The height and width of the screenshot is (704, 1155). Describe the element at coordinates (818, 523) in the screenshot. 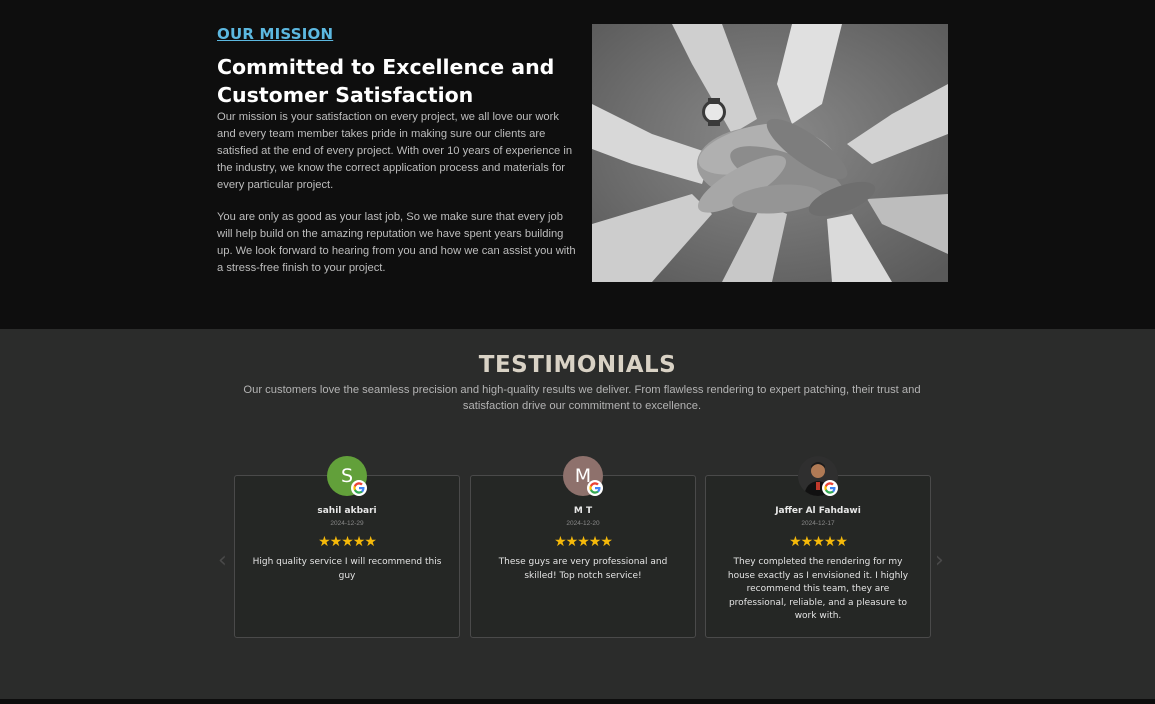

I see `review-date: 2024-12-17` at that location.